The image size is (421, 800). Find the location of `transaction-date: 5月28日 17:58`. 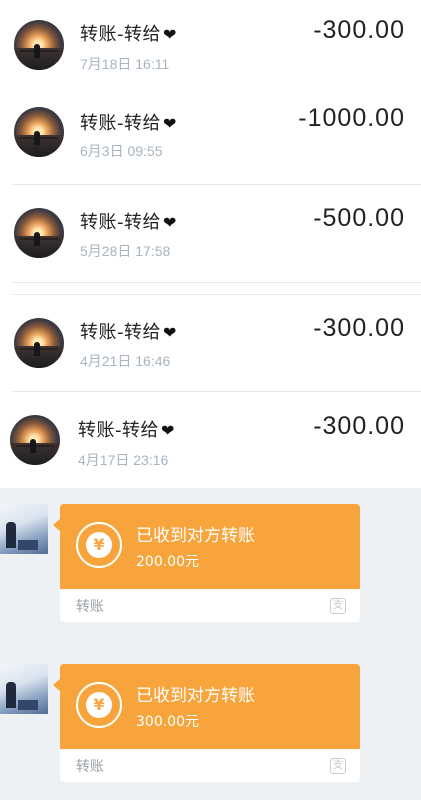

transaction-date: 5月28日 17:58 is located at coordinates (125, 251).